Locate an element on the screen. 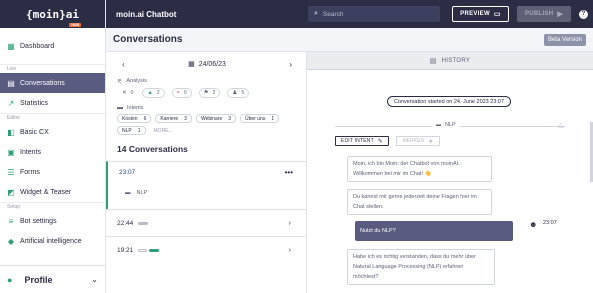 The height and width of the screenshot is (293, 593). intent-chip: Karriere 3 is located at coordinates (173, 118).